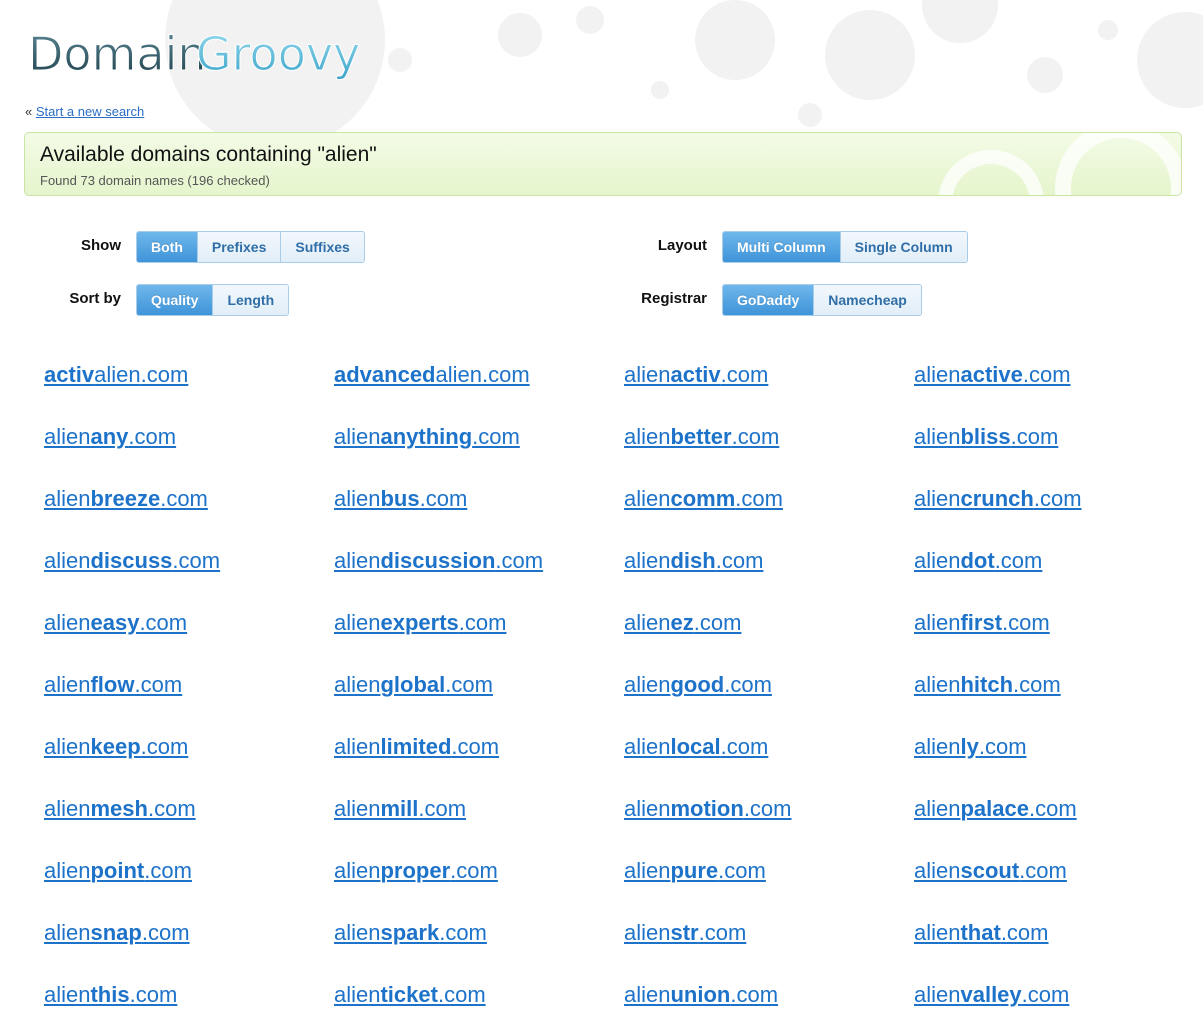 The image size is (1203, 1030). Describe the element at coordinates (90, 111) in the screenshot. I see `start-new-search-link: Start a new search` at that location.